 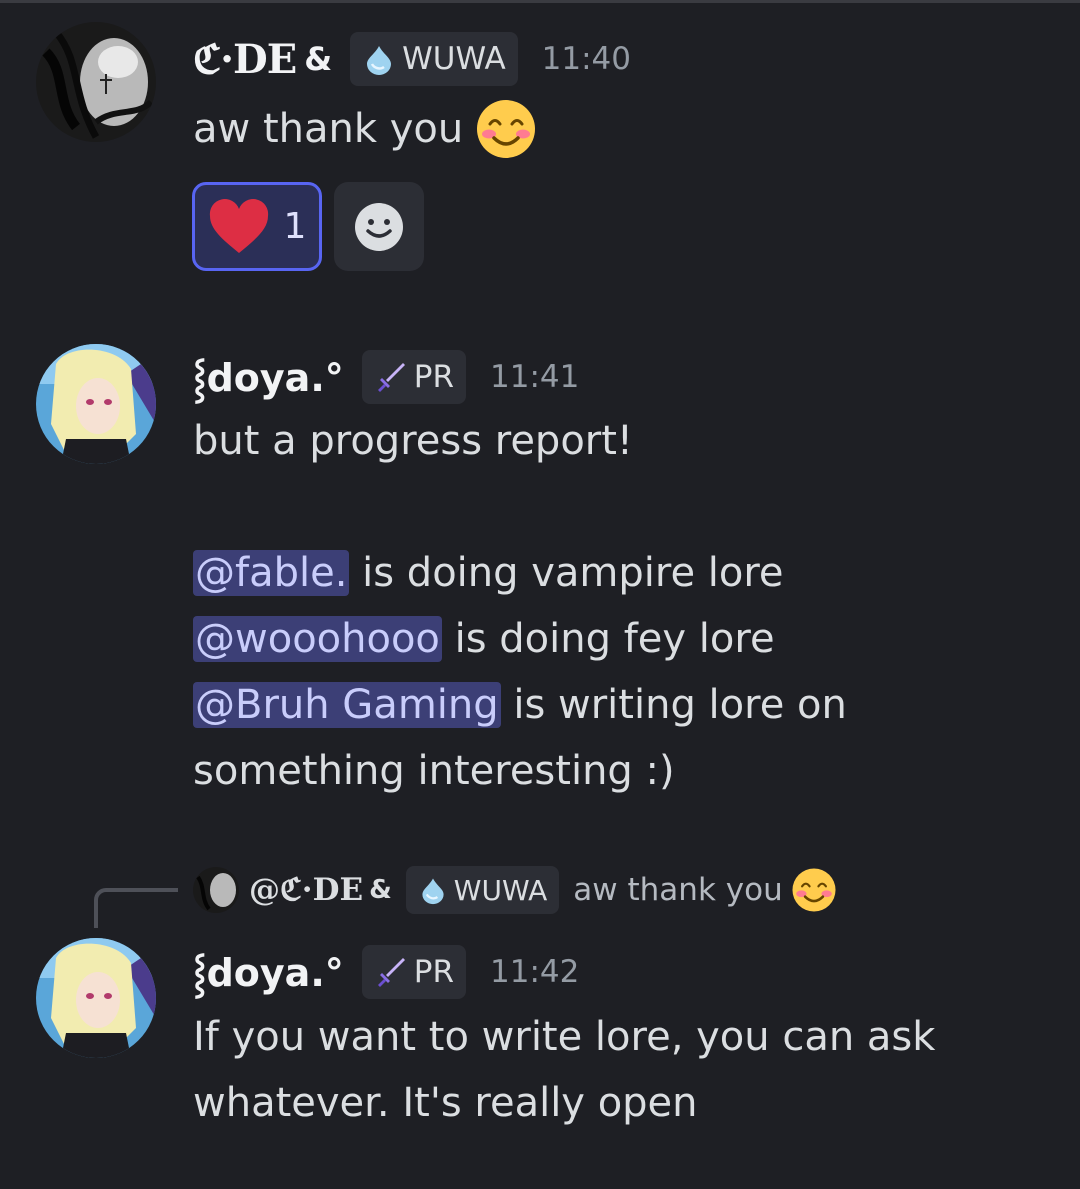 I want to click on add-reaction-button, so click(x=379, y=226).